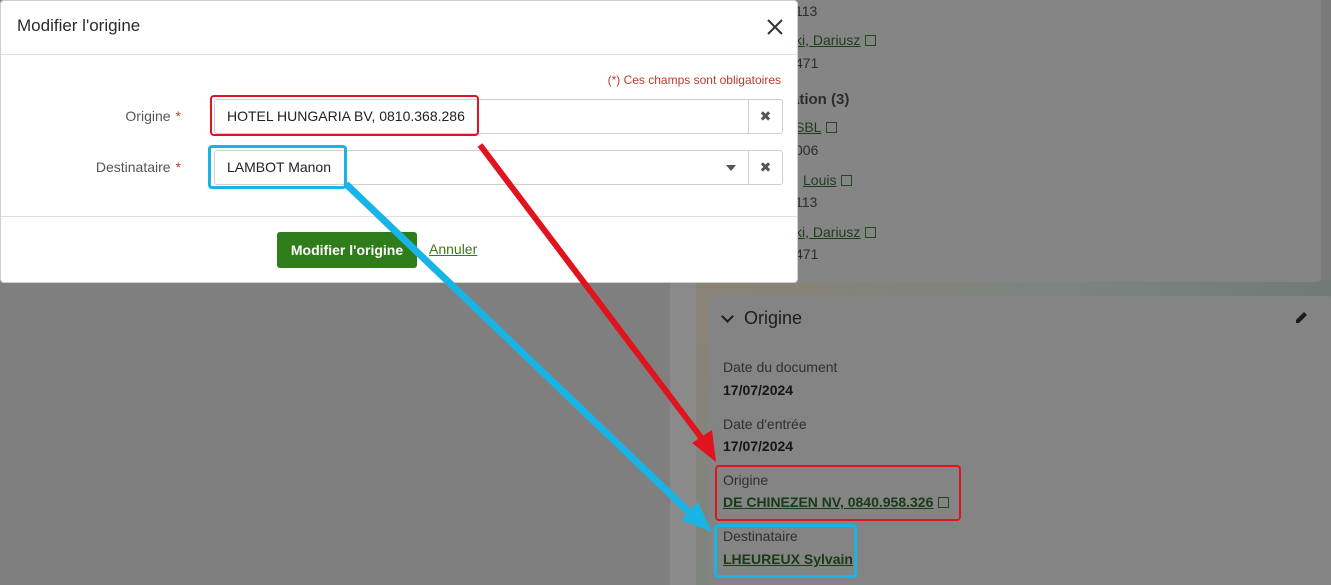  Describe the element at coordinates (591, 292) in the screenshot. I see `red-arrow-line` at that location.